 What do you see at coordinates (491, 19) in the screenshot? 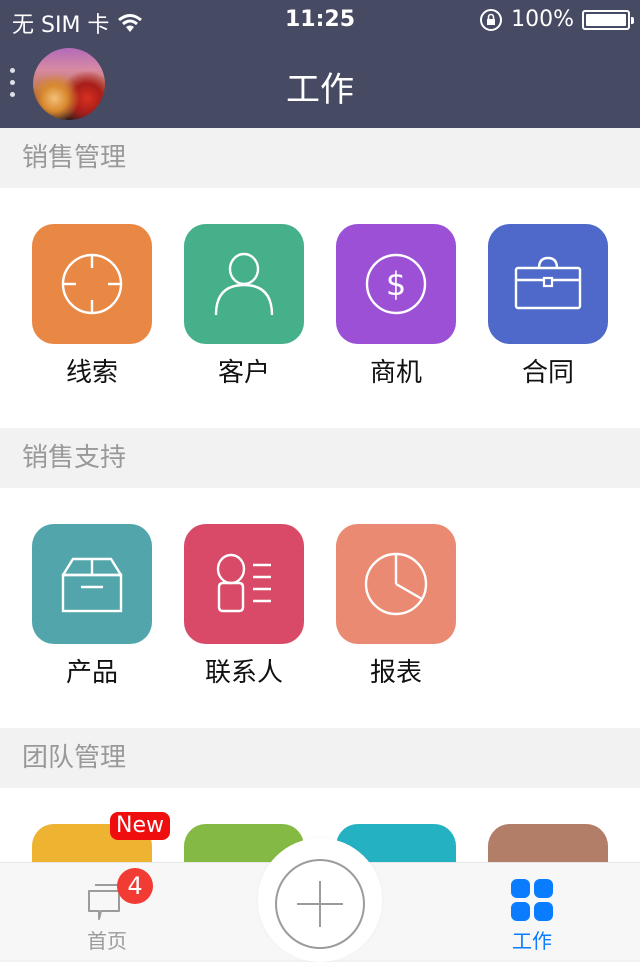
I see `rotation-lock-icon` at bounding box center [491, 19].